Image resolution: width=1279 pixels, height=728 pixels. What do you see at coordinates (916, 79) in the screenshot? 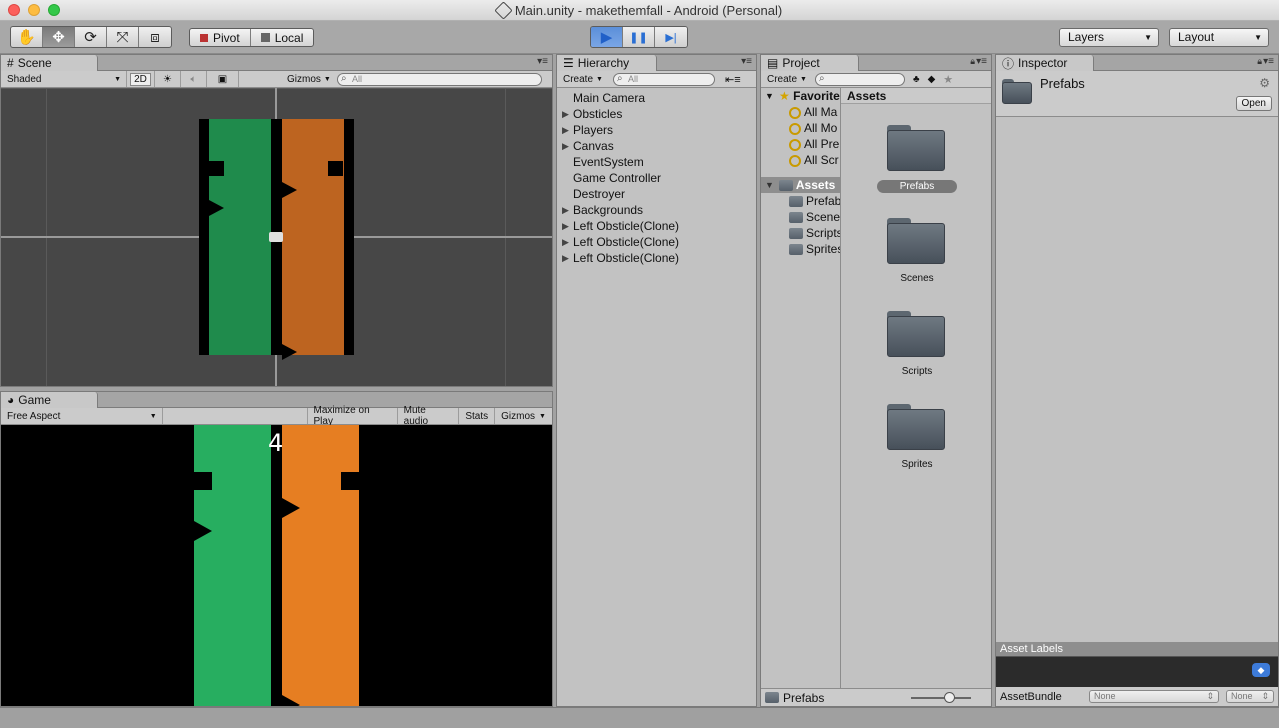
I see `filter-type-icon: ♣` at bounding box center [916, 79].